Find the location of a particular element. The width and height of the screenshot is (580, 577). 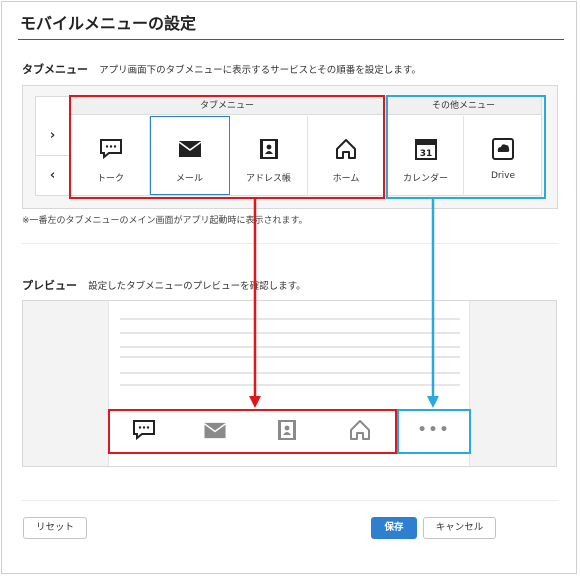

cyan-arrowhead is located at coordinates (433, 402).